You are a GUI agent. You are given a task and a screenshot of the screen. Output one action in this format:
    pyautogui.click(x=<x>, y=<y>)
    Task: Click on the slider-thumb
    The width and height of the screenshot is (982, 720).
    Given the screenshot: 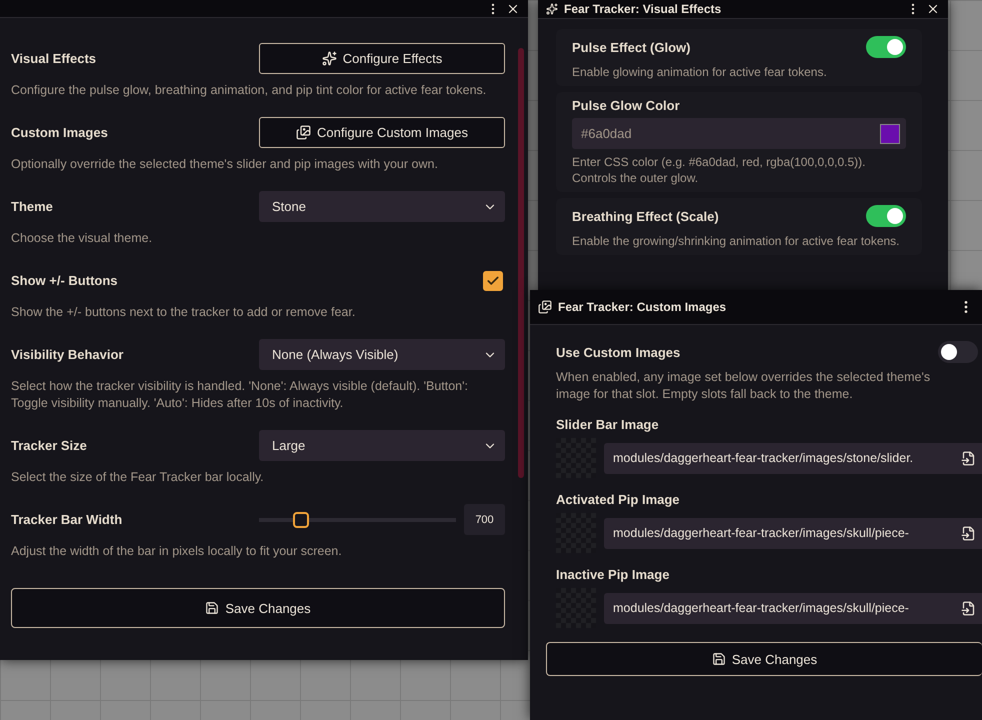 What is the action you would take?
    pyautogui.click(x=301, y=520)
    